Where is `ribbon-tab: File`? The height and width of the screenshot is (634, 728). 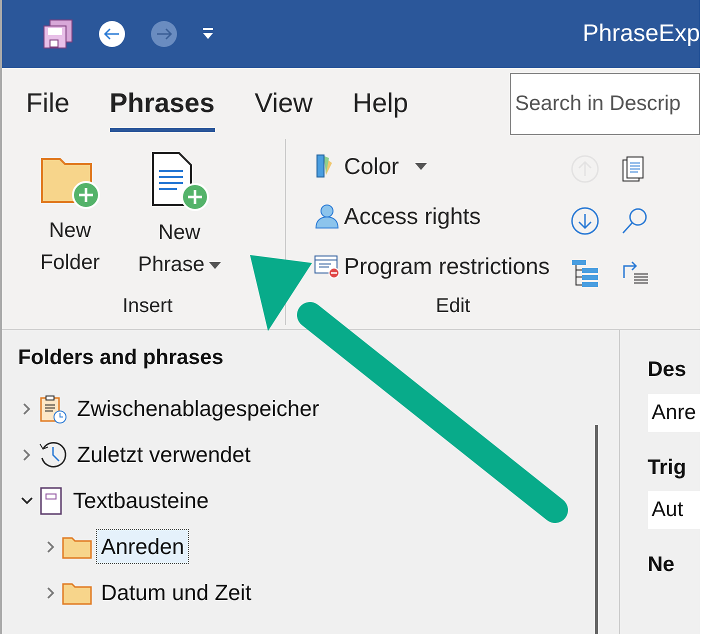
ribbon-tab: File is located at coordinates (48, 101).